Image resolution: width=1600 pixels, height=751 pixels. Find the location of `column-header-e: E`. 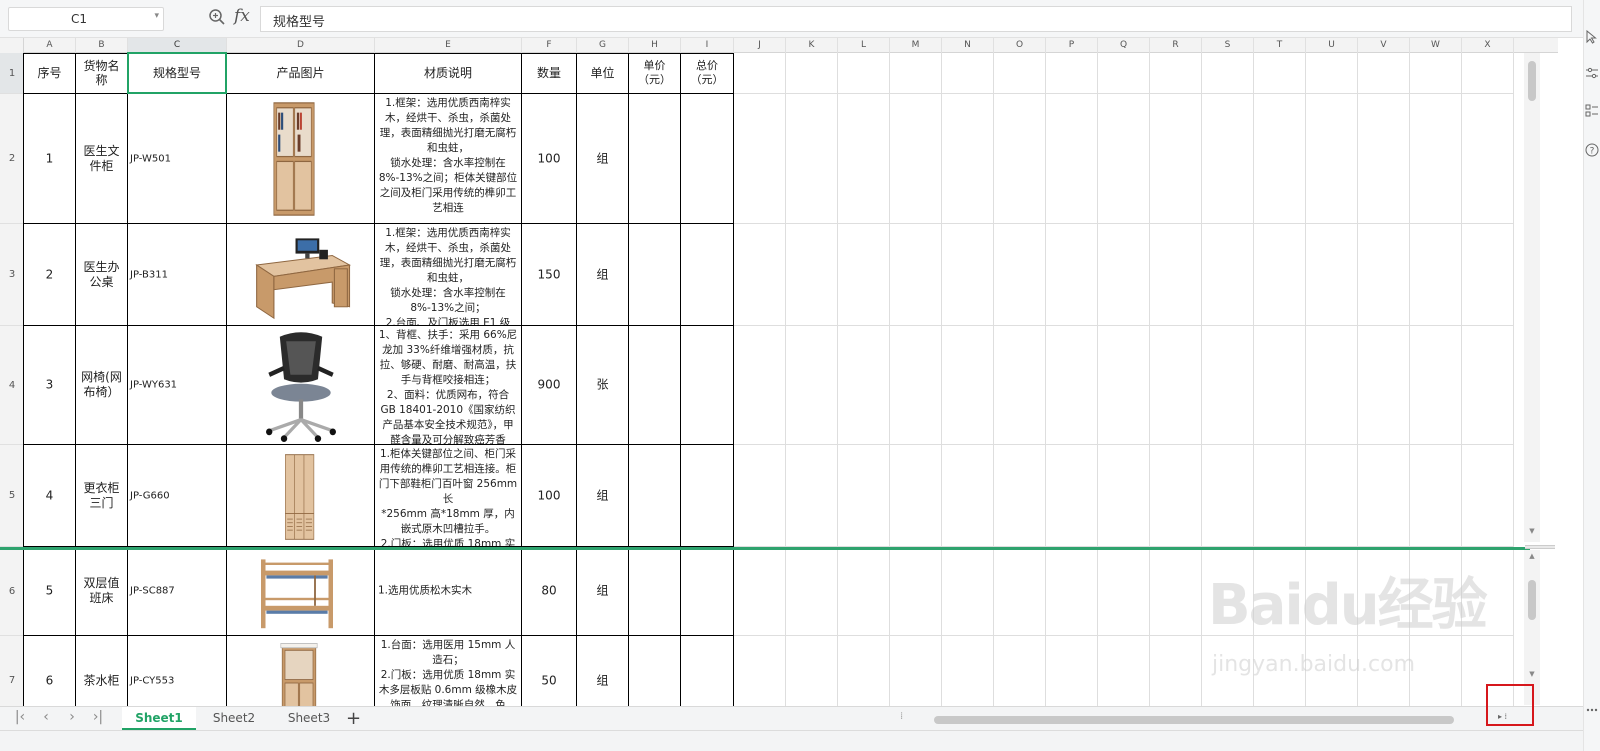

column-header-e: E is located at coordinates (448, 45).